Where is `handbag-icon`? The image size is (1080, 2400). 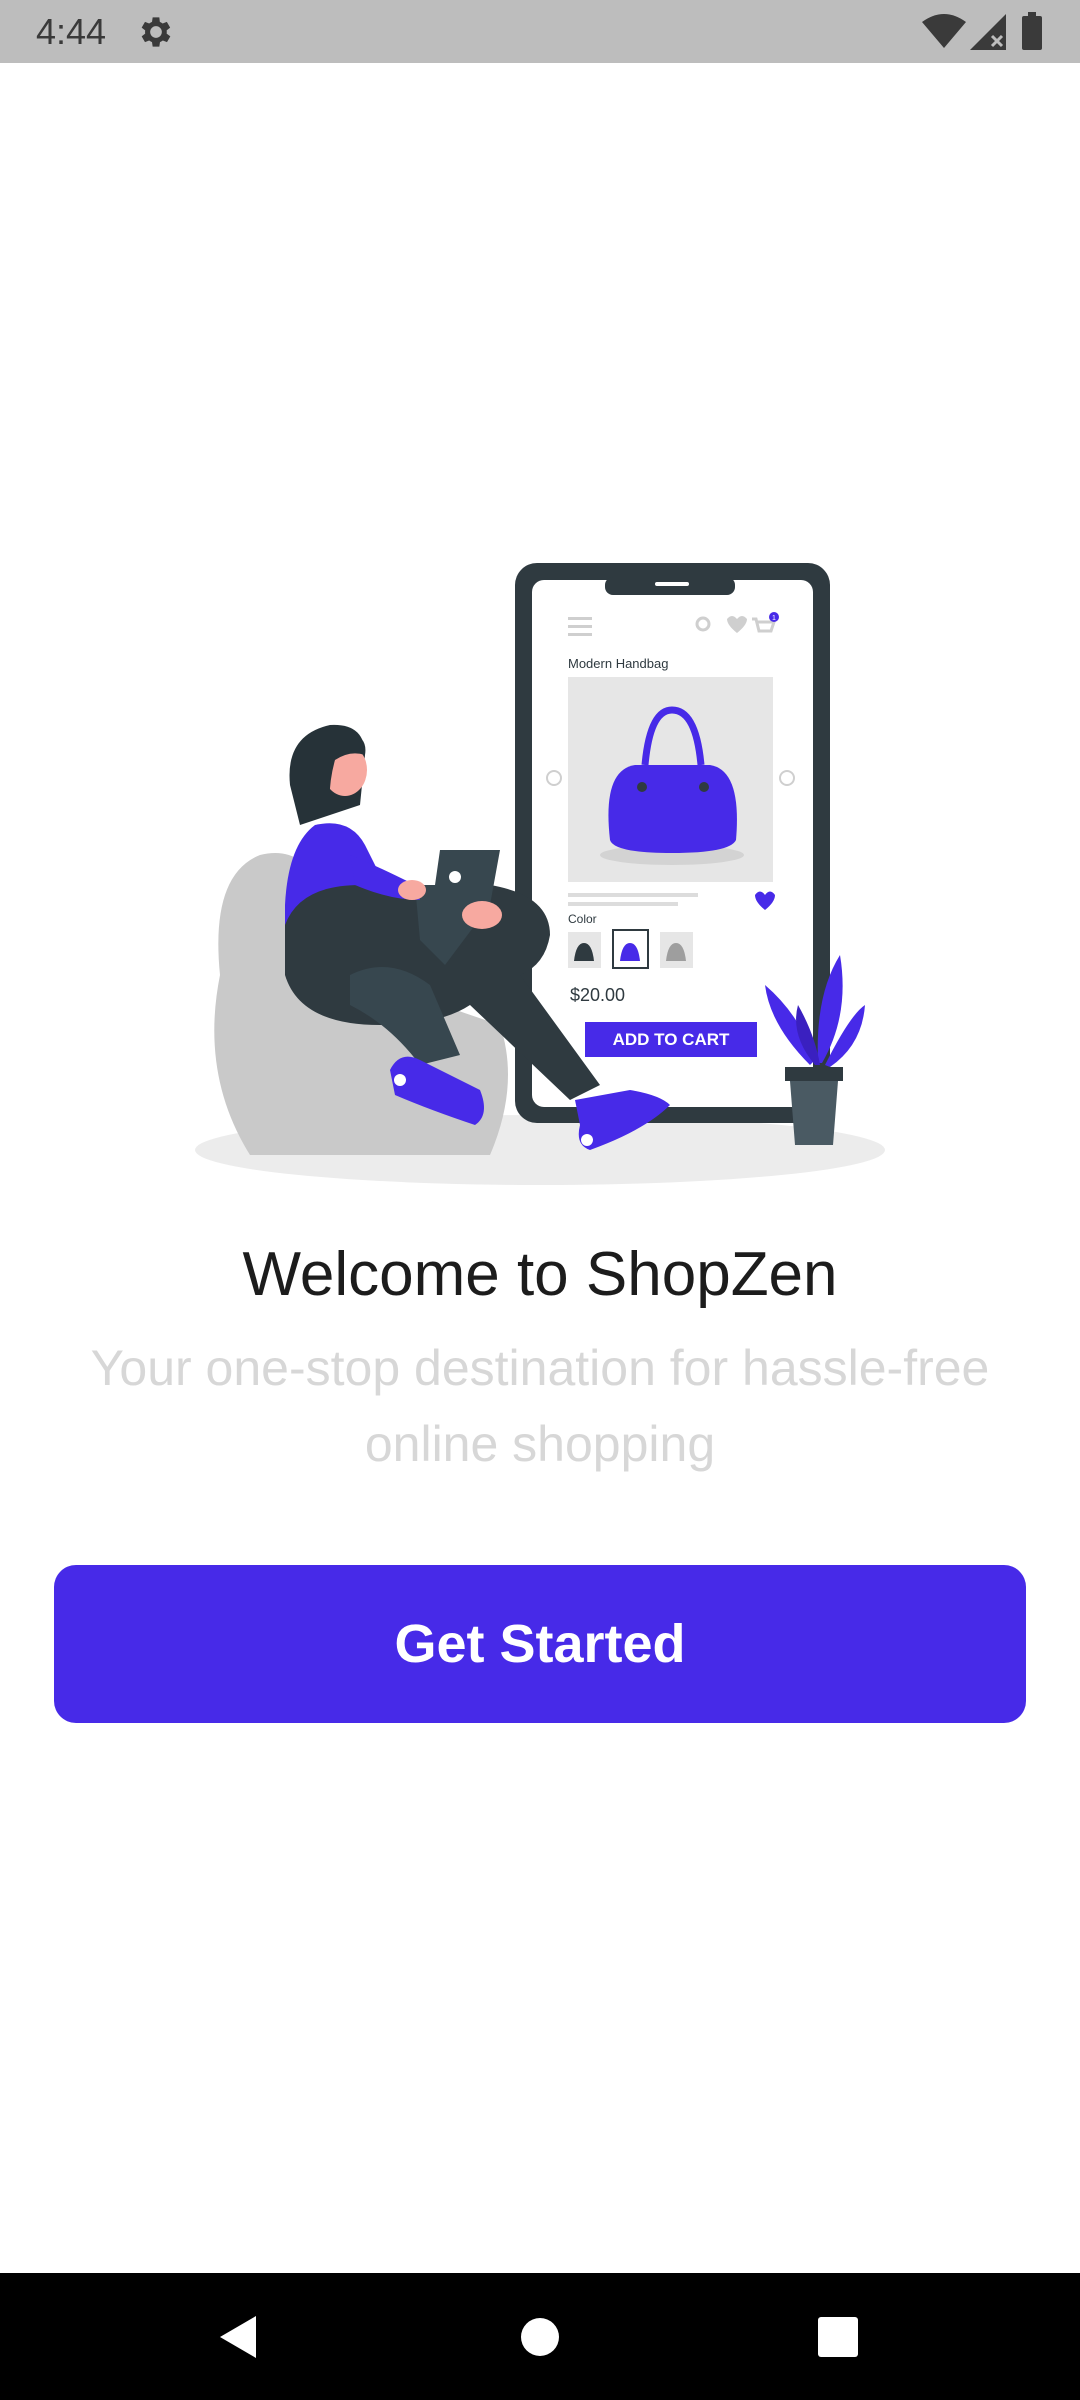 handbag-icon is located at coordinates (672, 809).